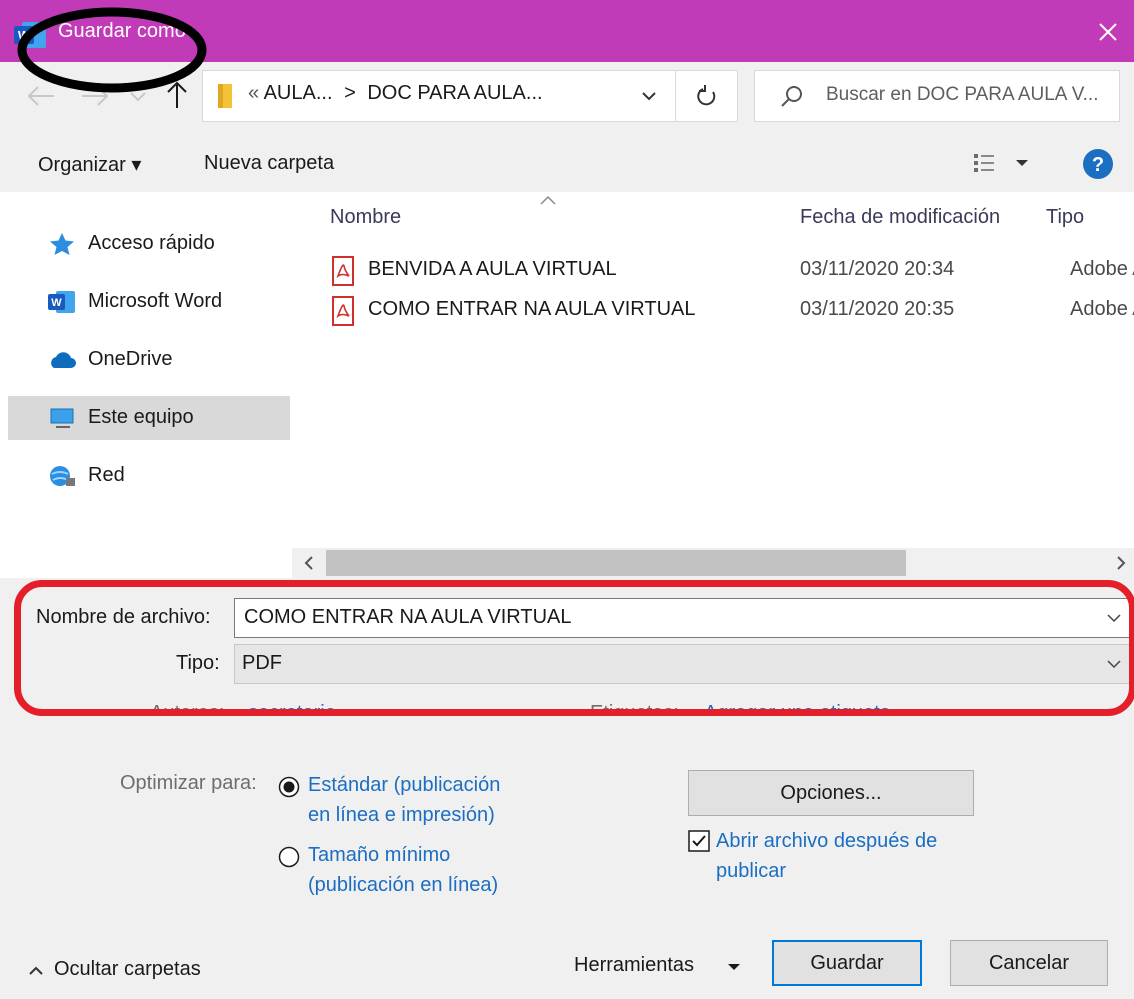 This screenshot has height=999, width=1134. I want to click on sidebar-item-label: Red, so click(106, 475).